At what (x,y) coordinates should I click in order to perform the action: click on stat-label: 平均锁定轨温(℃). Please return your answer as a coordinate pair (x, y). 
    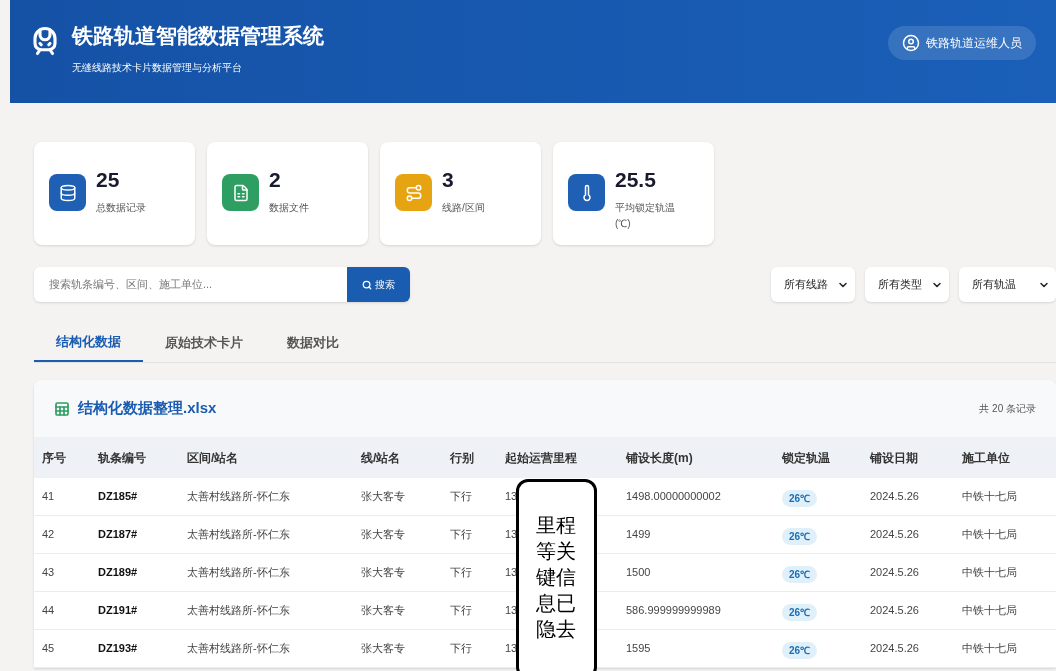
    Looking at the image, I should click on (645, 215).